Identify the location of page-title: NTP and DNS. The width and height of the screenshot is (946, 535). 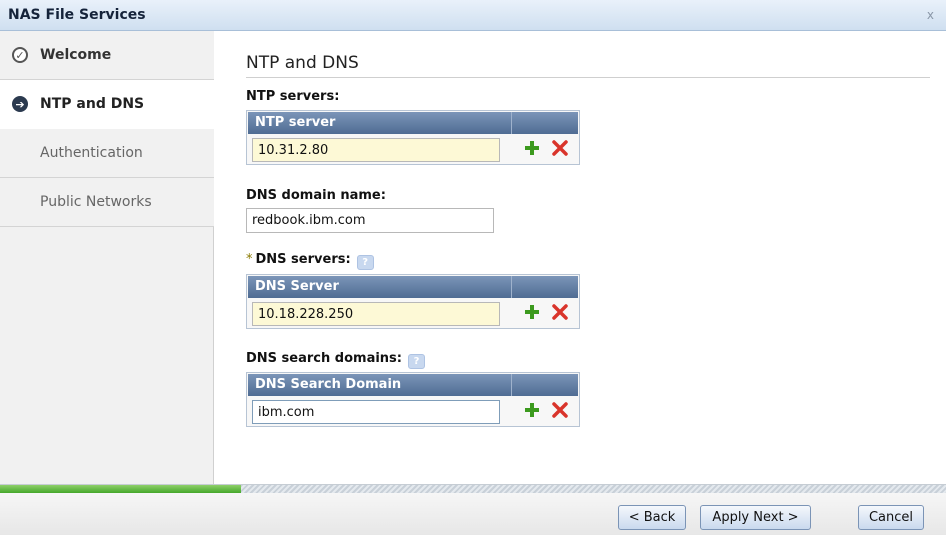
(302, 63).